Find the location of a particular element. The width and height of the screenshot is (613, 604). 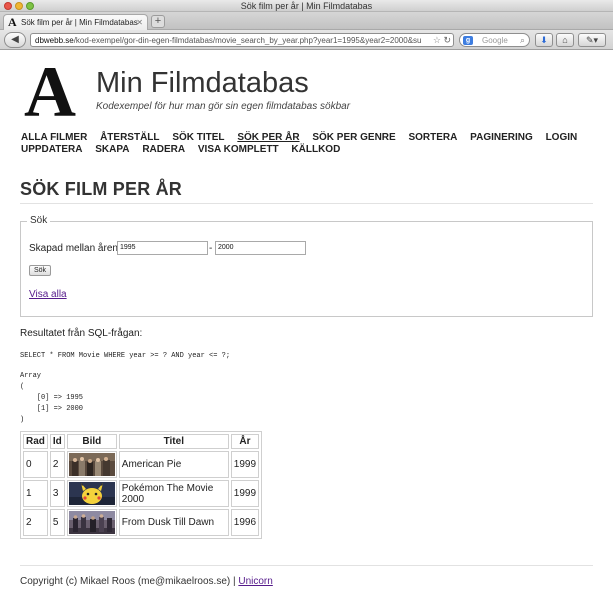

header-id: Id is located at coordinates (57, 441).